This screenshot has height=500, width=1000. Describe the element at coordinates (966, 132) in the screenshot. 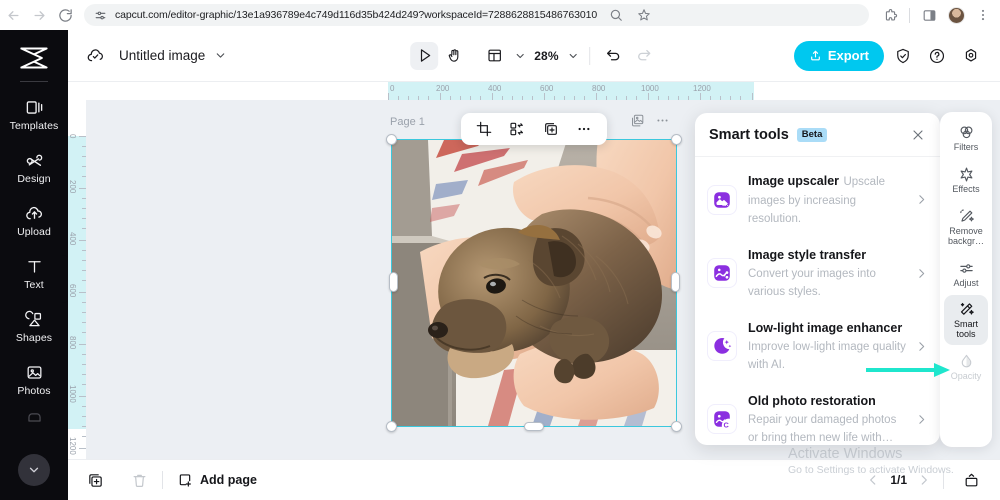

I see `filters-icon` at that location.